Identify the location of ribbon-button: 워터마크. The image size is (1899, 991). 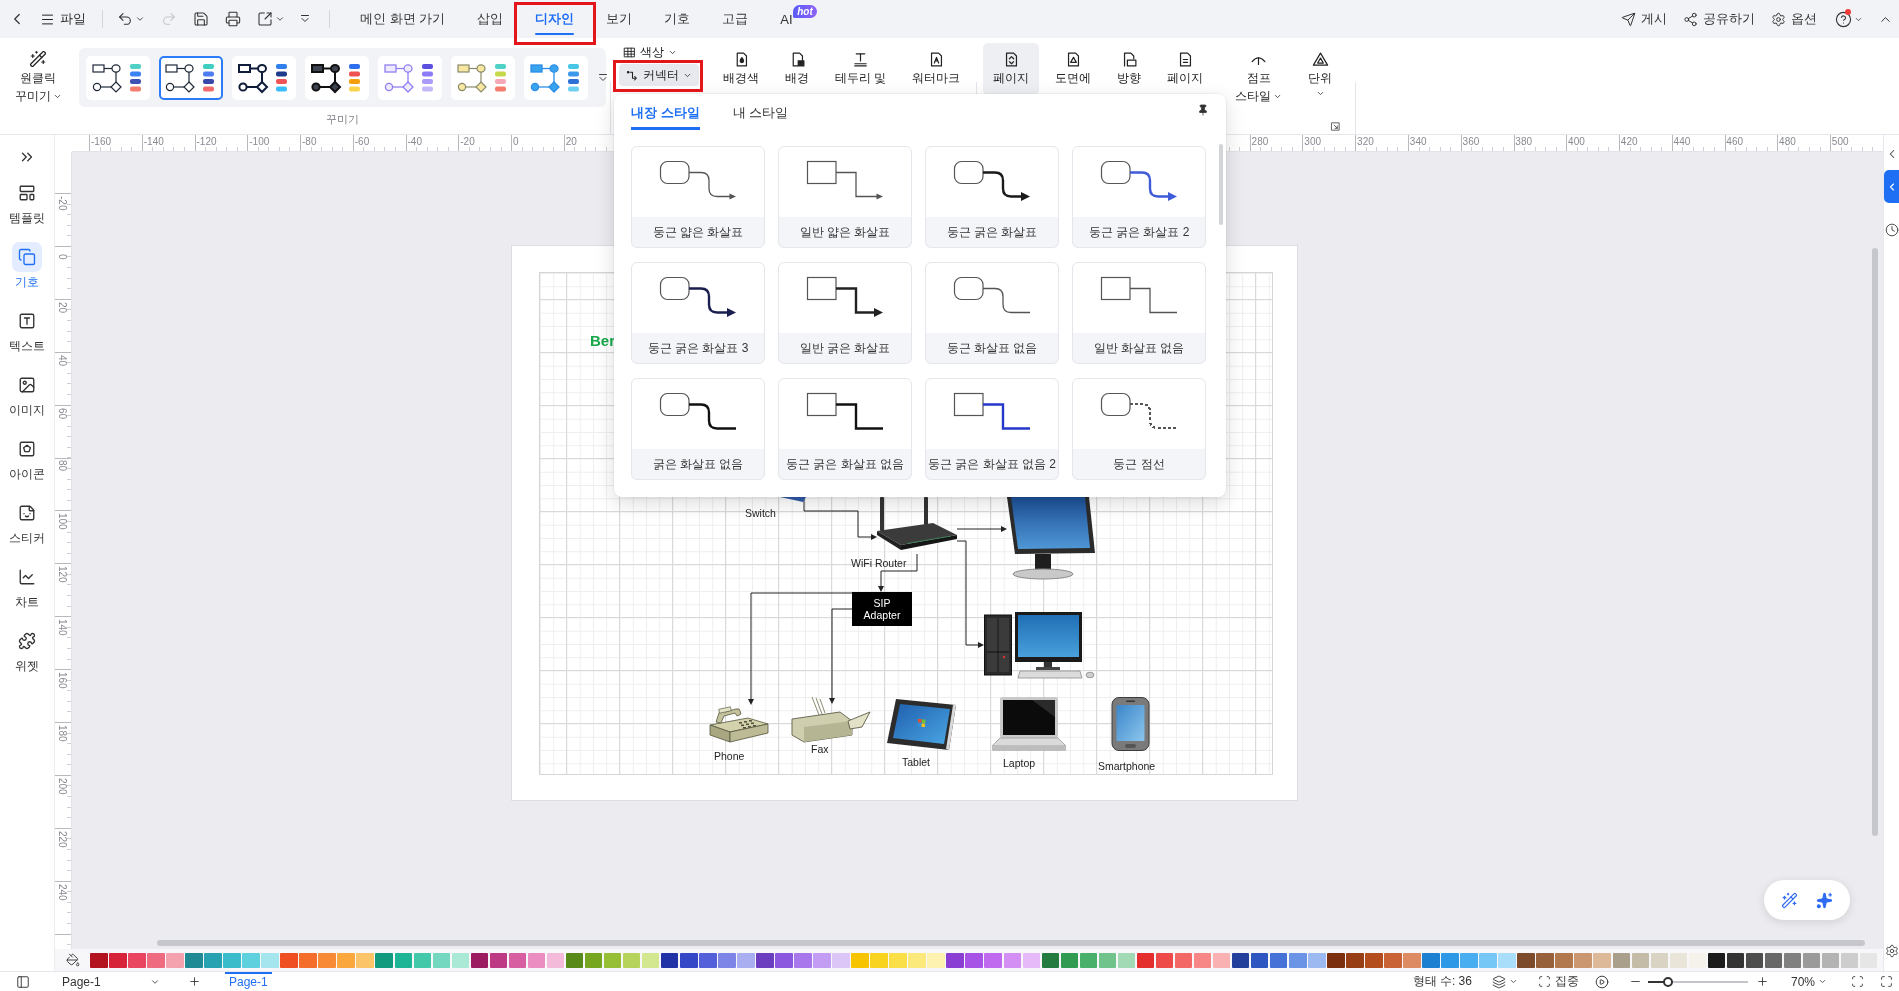
(936, 69).